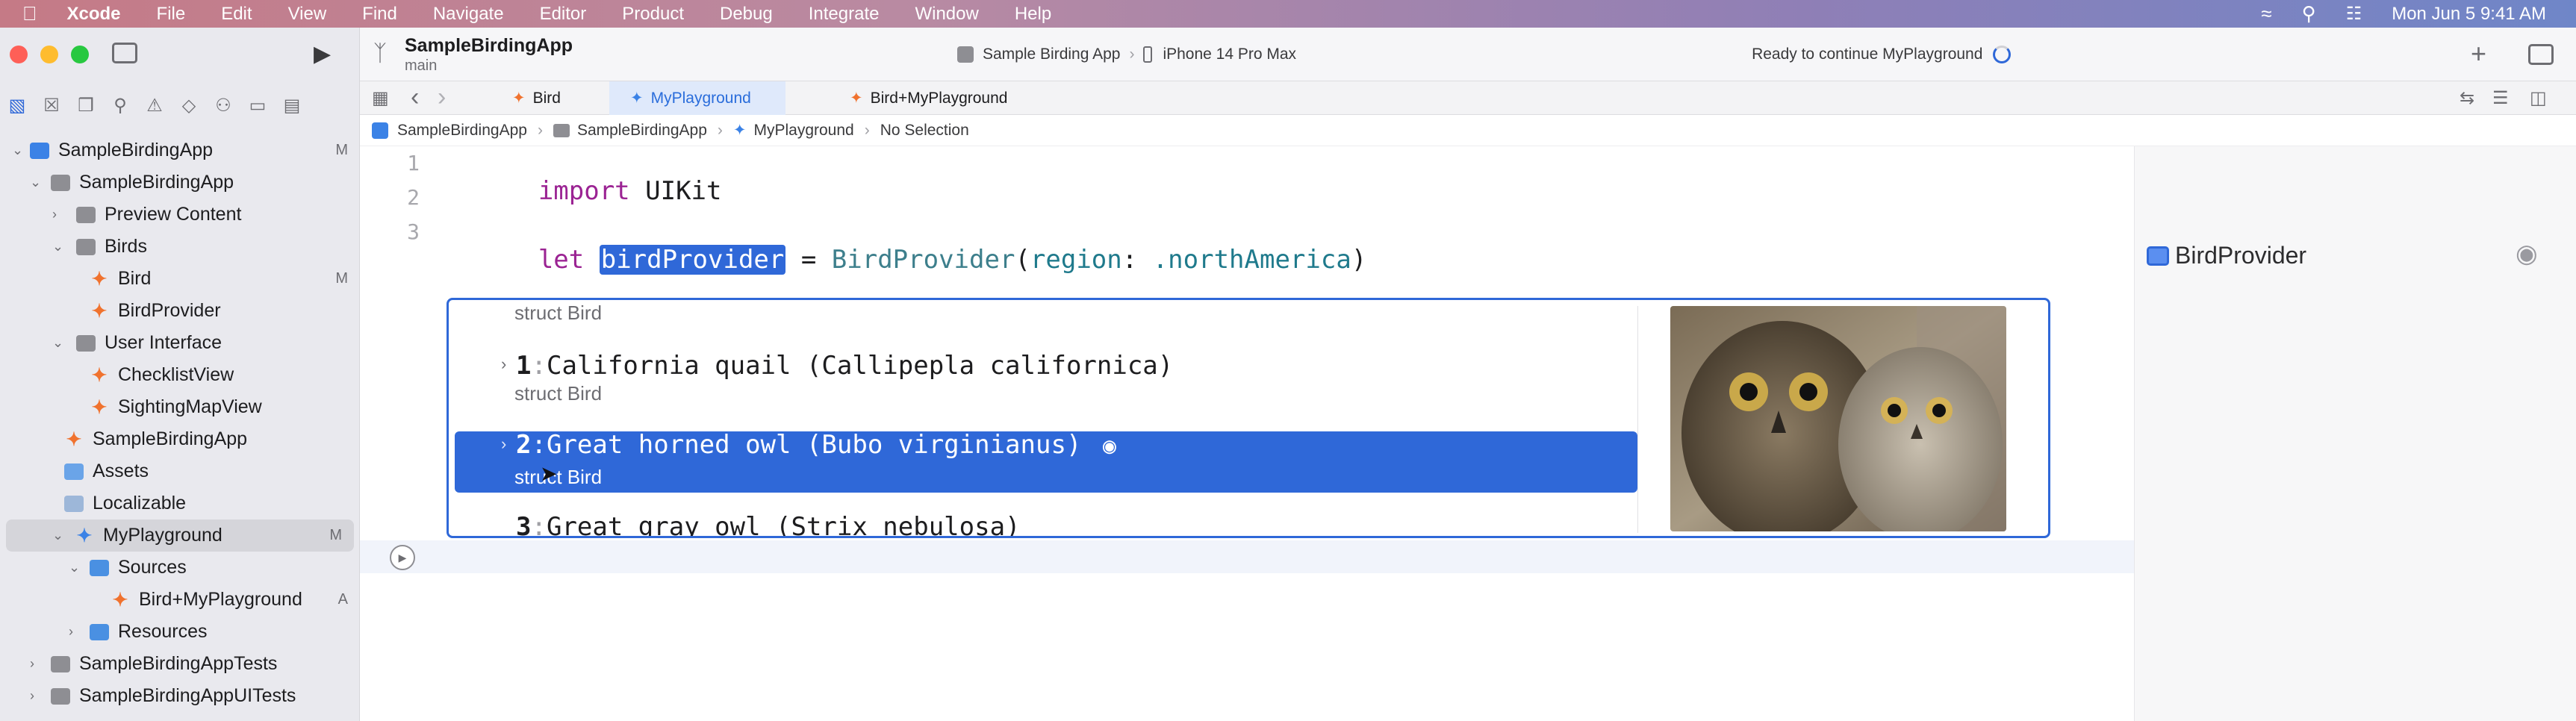 This screenshot has width=2576, height=721. Describe the element at coordinates (180, 503) in the screenshot. I see `tree-row-file: Localizable` at that location.